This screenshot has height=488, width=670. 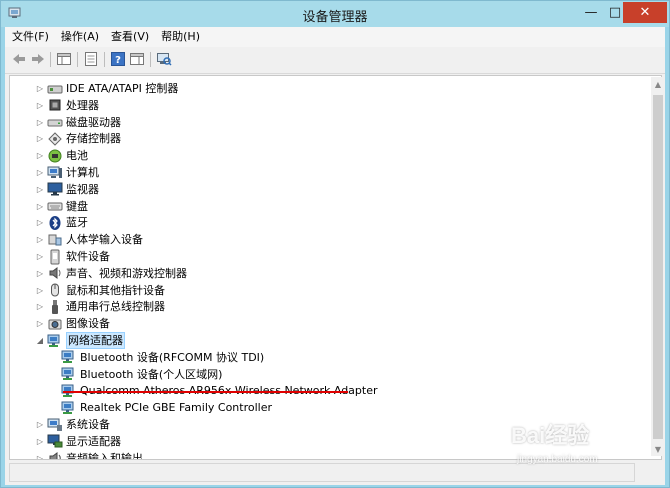 I want to click on tree-item-label: 网络适配器, so click(x=95, y=340).